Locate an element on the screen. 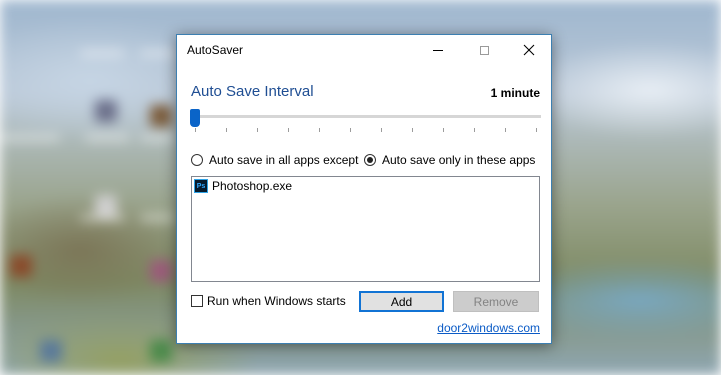 The image size is (721, 375). slider-thumb is located at coordinates (195, 118).